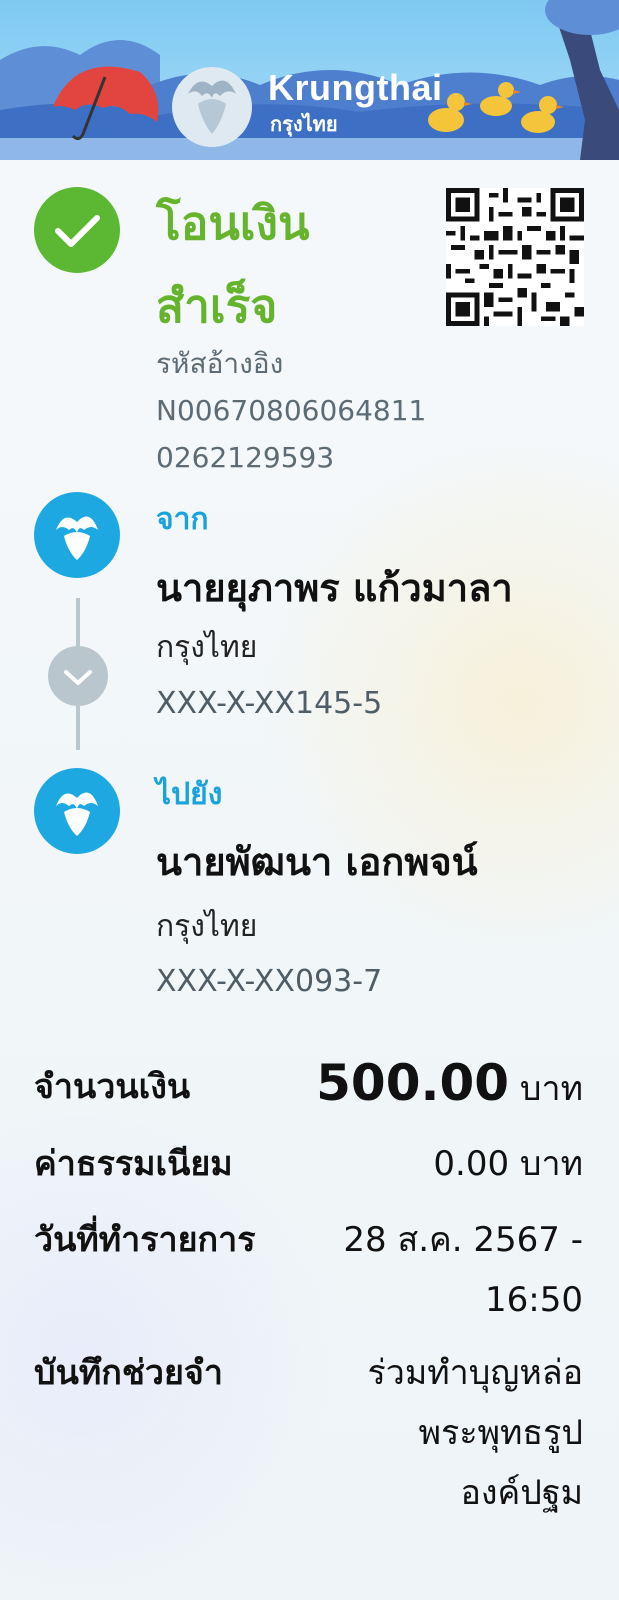 Image resolution: width=619 pixels, height=1600 pixels. What do you see at coordinates (317, 862) in the screenshot?
I see `to-name: นายพัฒนา เอกพจน์` at bounding box center [317, 862].